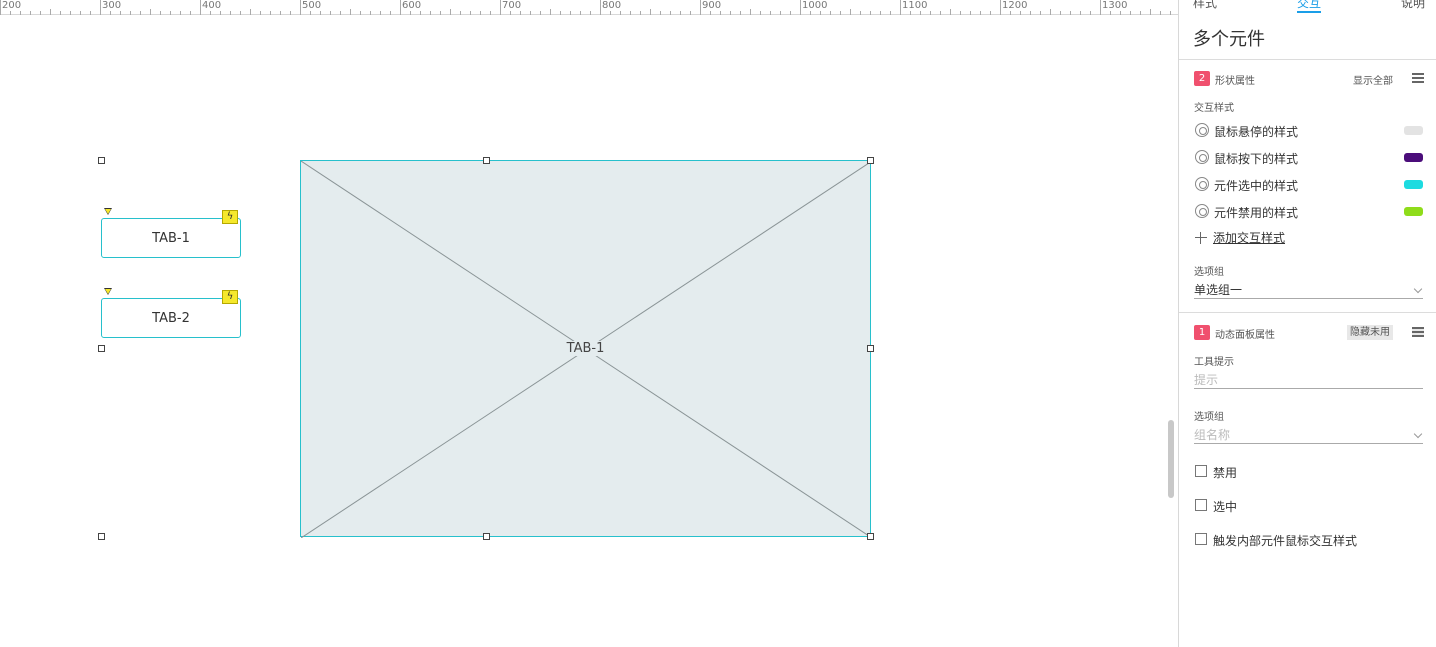  I want to click on tab-1-label: TAB-1, so click(171, 238).